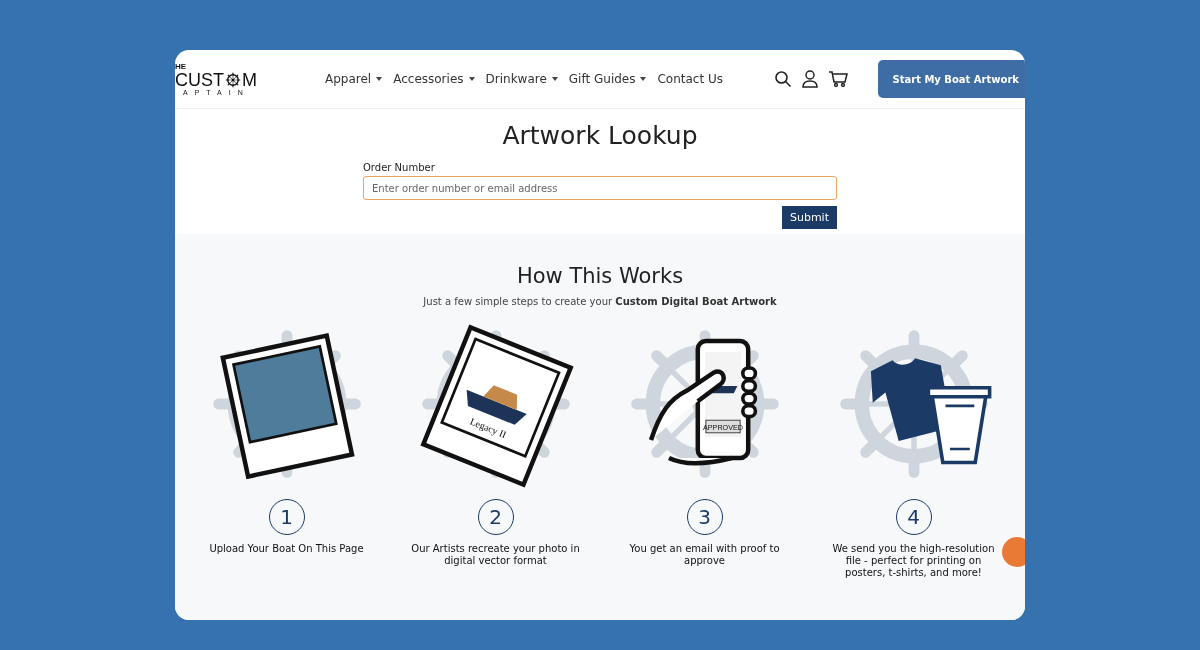  What do you see at coordinates (809, 217) in the screenshot?
I see `submit-button: Submit` at bounding box center [809, 217].